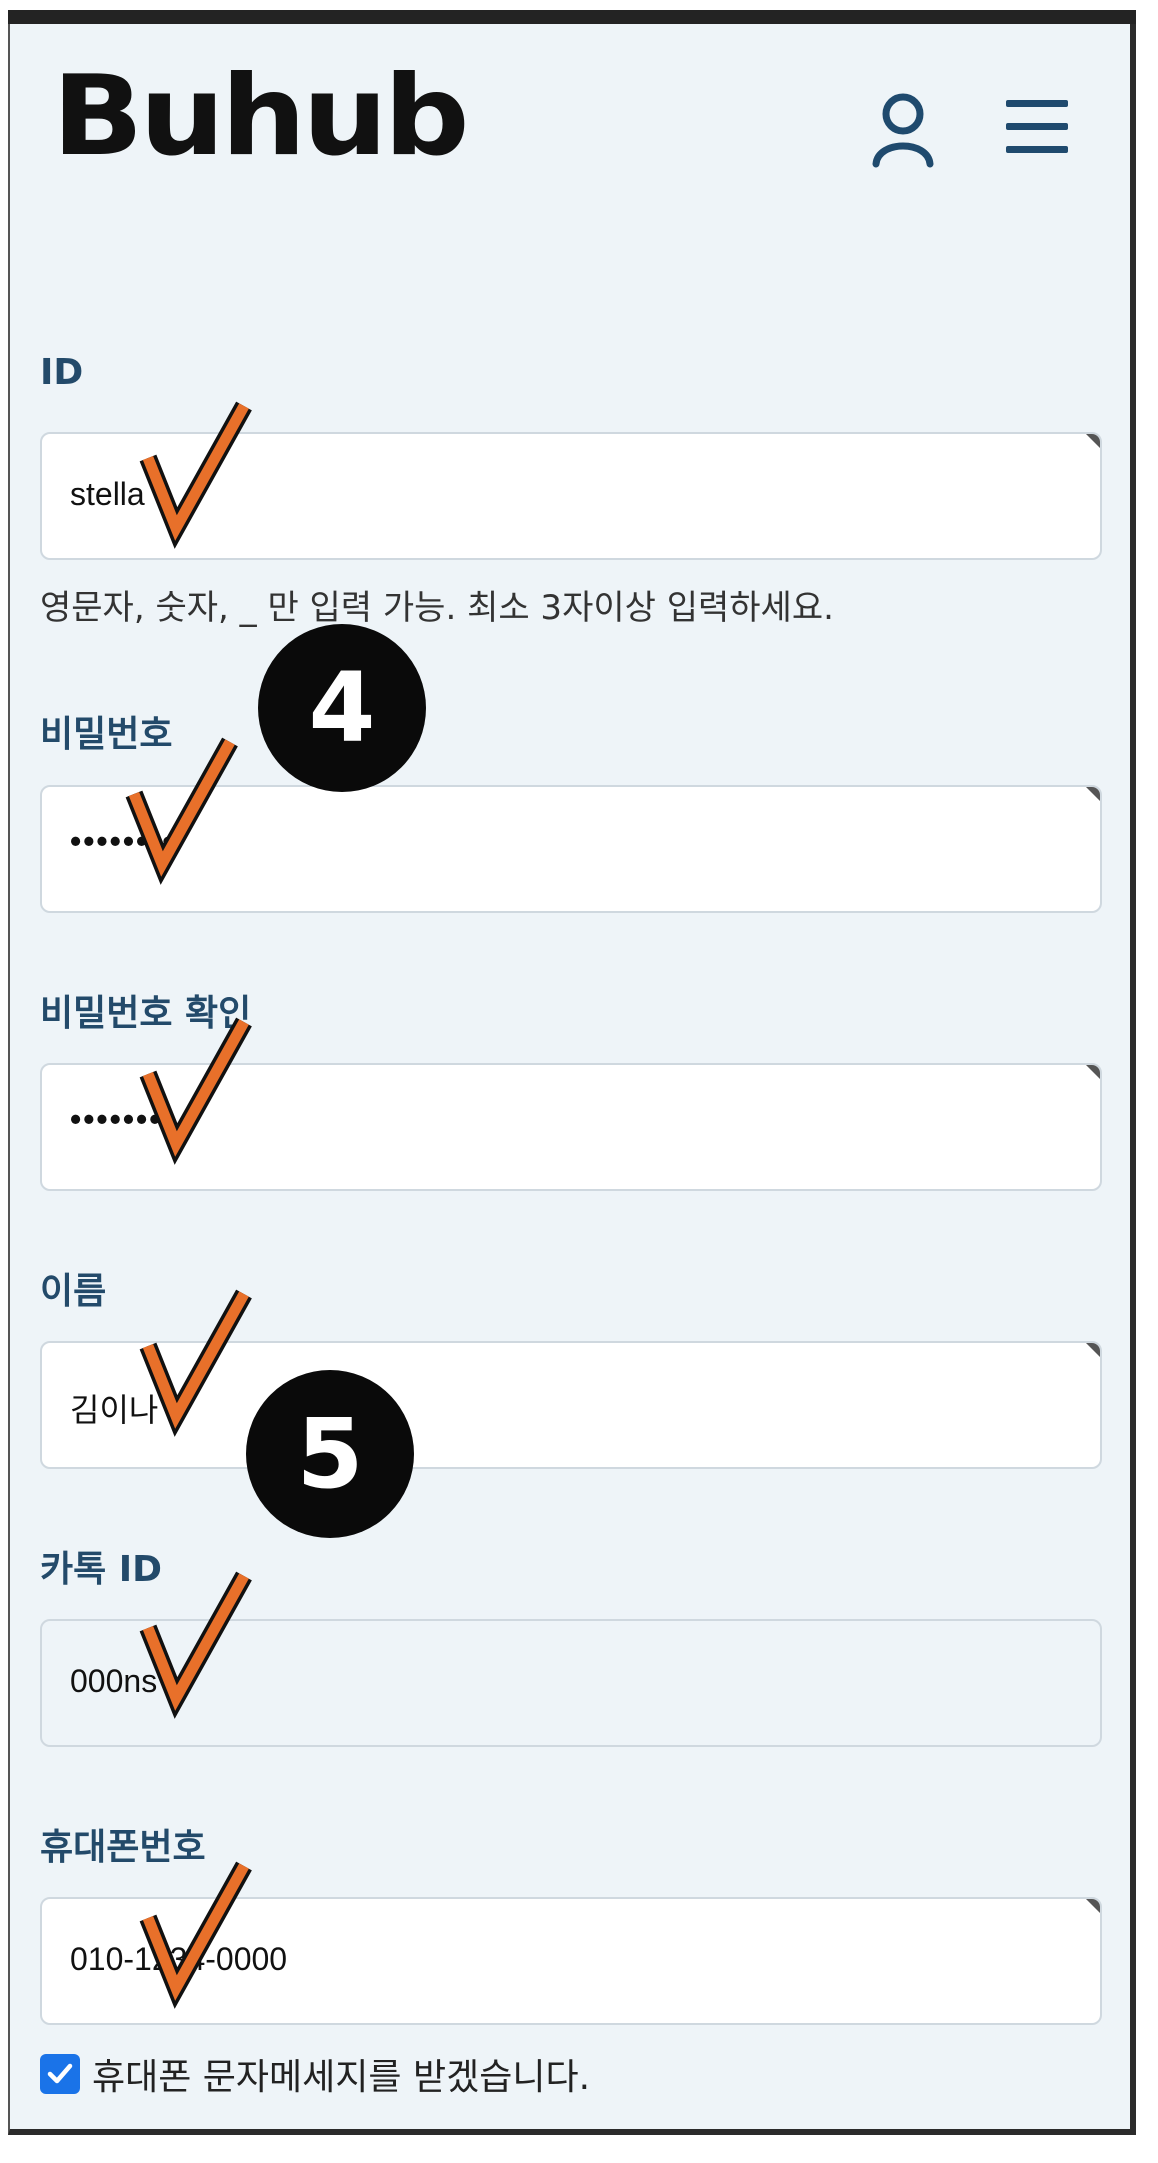  I want to click on checkmark-icon, so click(60, 2073).